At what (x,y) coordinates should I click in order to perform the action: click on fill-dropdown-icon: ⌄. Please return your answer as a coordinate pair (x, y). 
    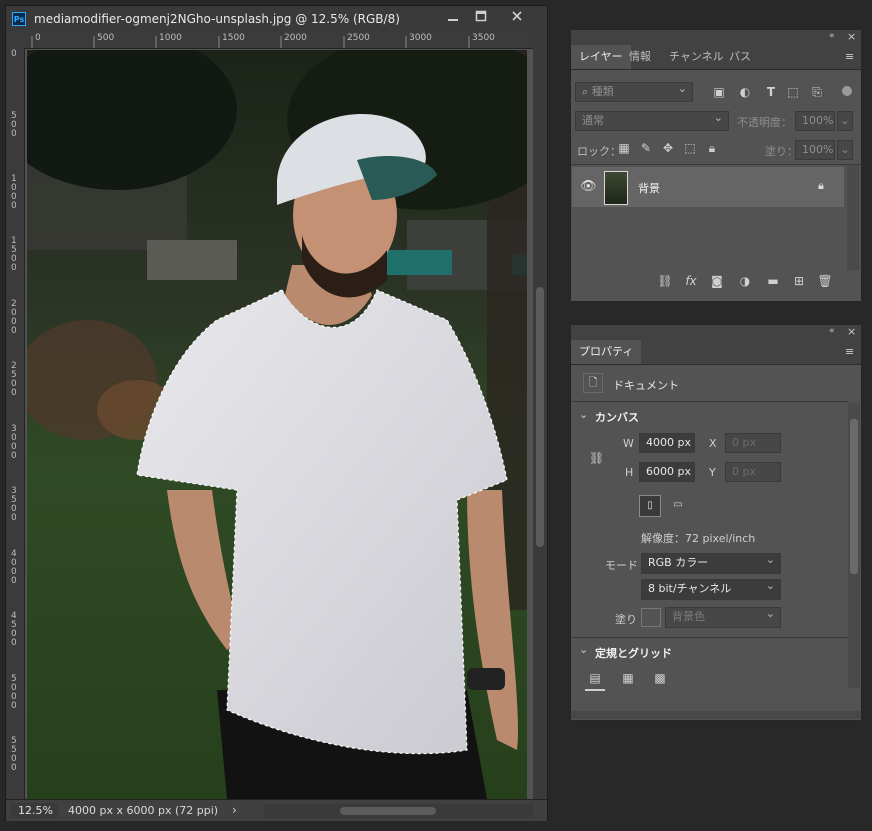
    Looking at the image, I should click on (845, 150).